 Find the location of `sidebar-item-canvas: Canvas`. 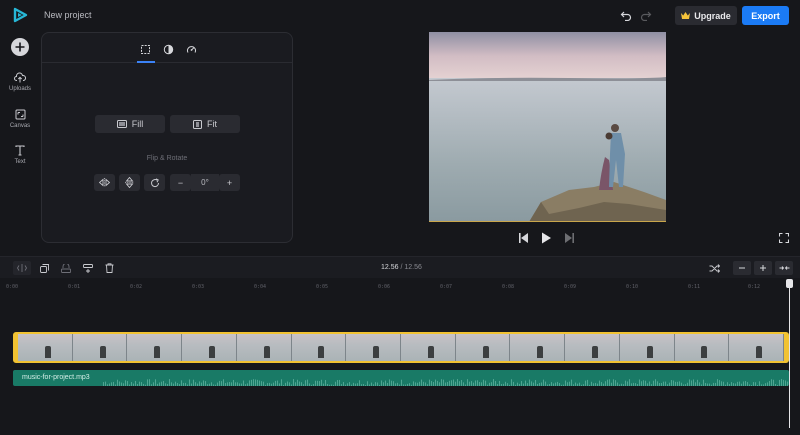

sidebar-item-canvas: Canvas is located at coordinates (20, 119).